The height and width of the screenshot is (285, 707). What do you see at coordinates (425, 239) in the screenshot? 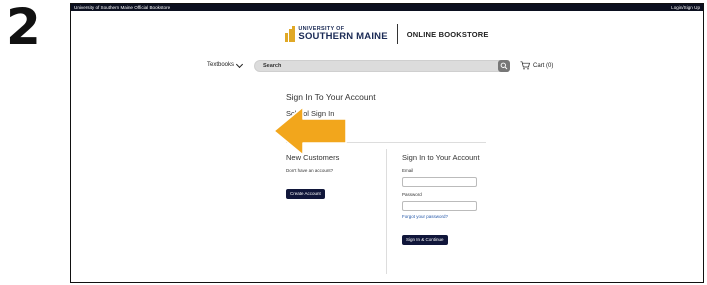
I see `sign-in-continue-button: Sign In & Continue` at bounding box center [425, 239].